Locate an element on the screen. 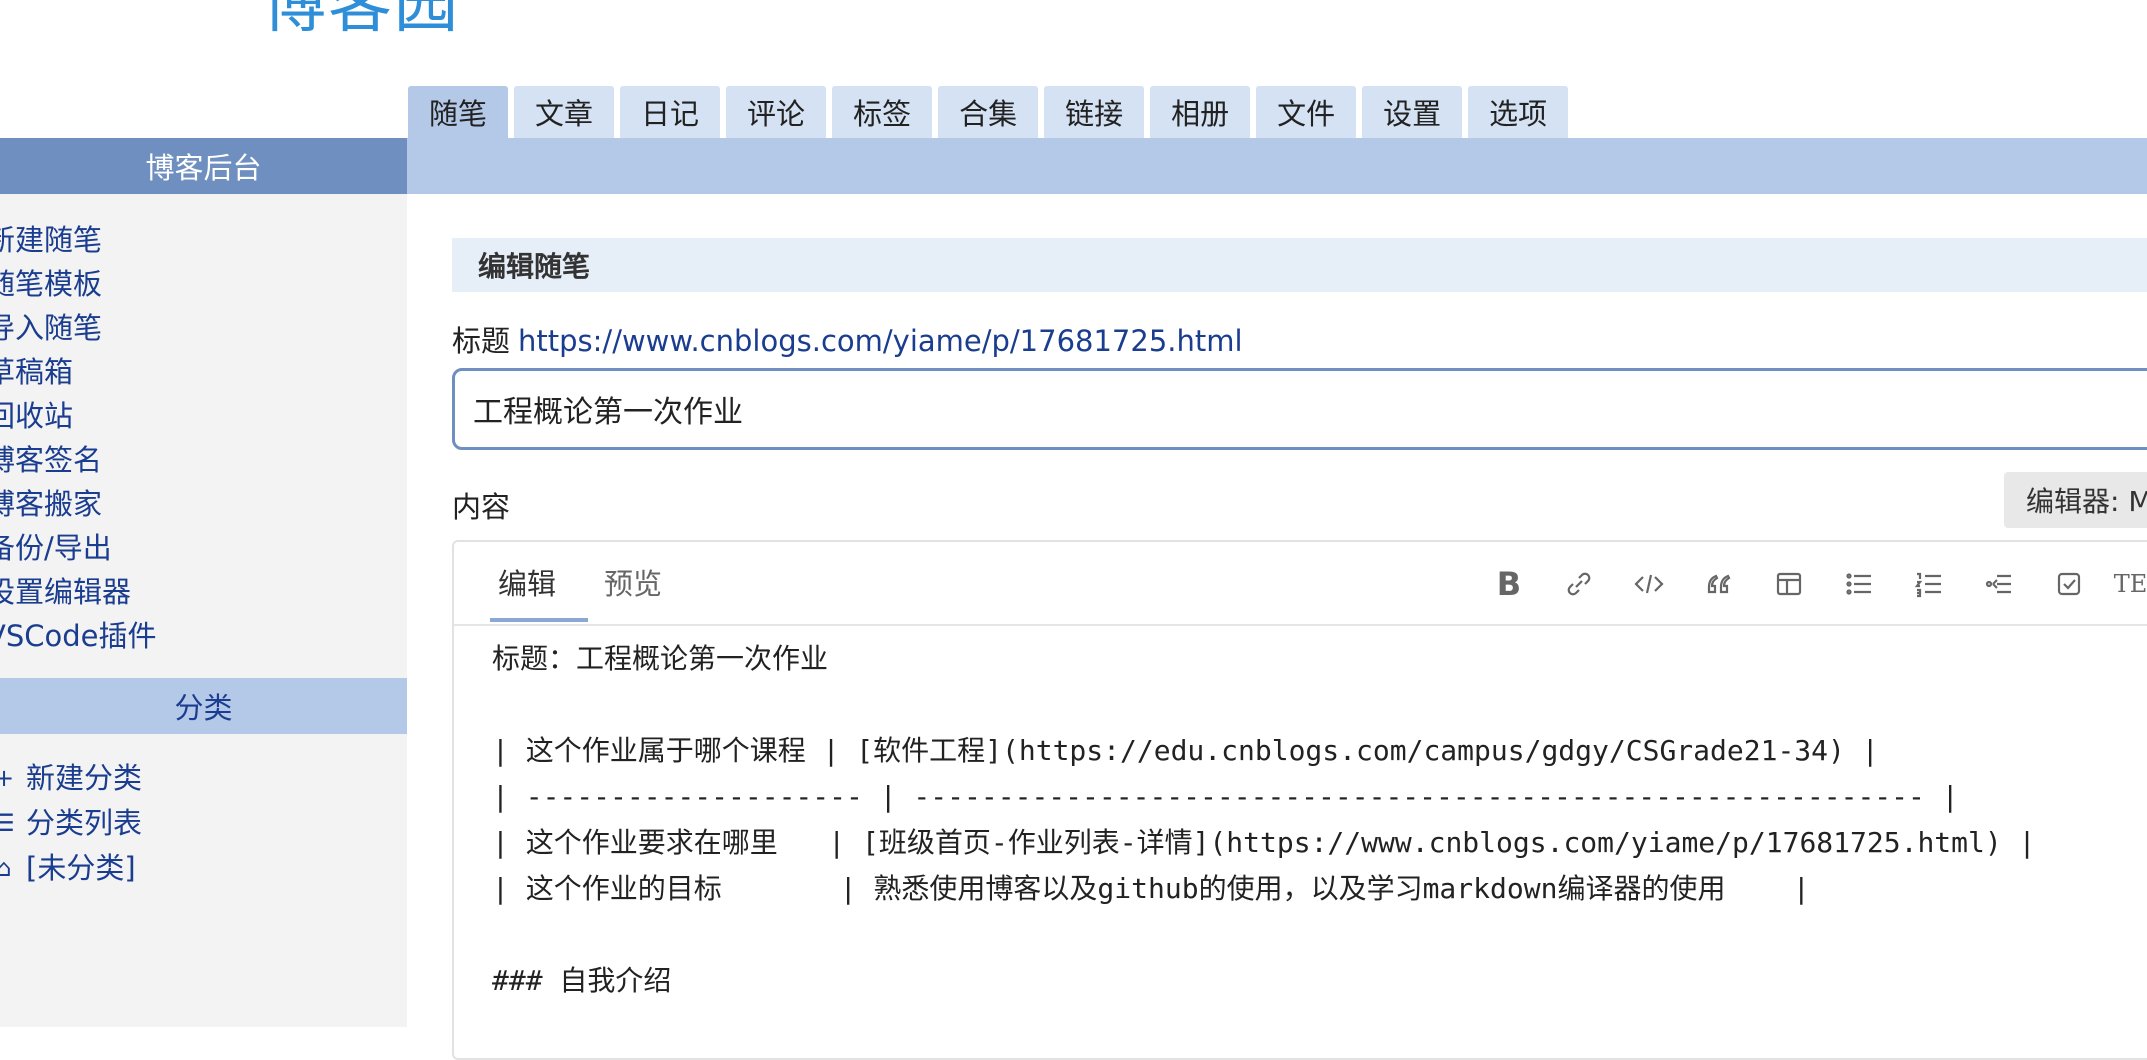  ordered-list-icon is located at coordinates (1929, 584).